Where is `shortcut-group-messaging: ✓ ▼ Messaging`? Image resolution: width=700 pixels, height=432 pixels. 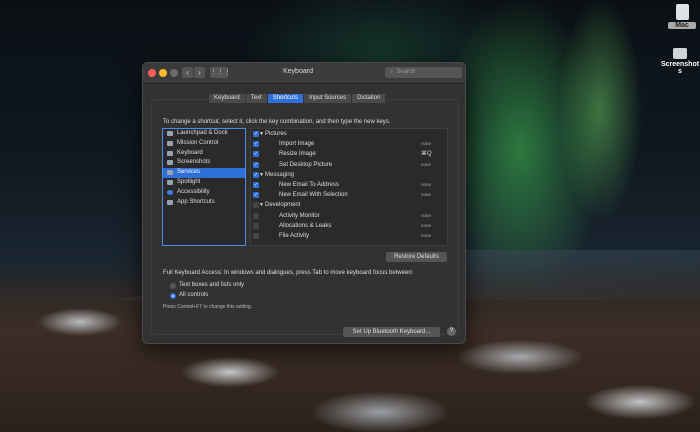
shortcut-group-messaging: ✓ ▼ Messaging is located at coordinates (349, 175).